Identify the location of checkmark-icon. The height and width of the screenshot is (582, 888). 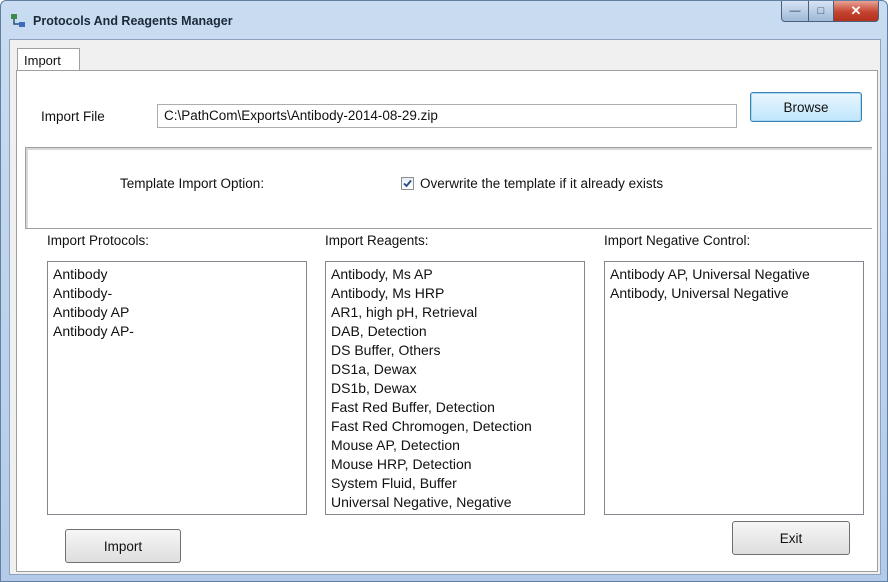
(407, 183).